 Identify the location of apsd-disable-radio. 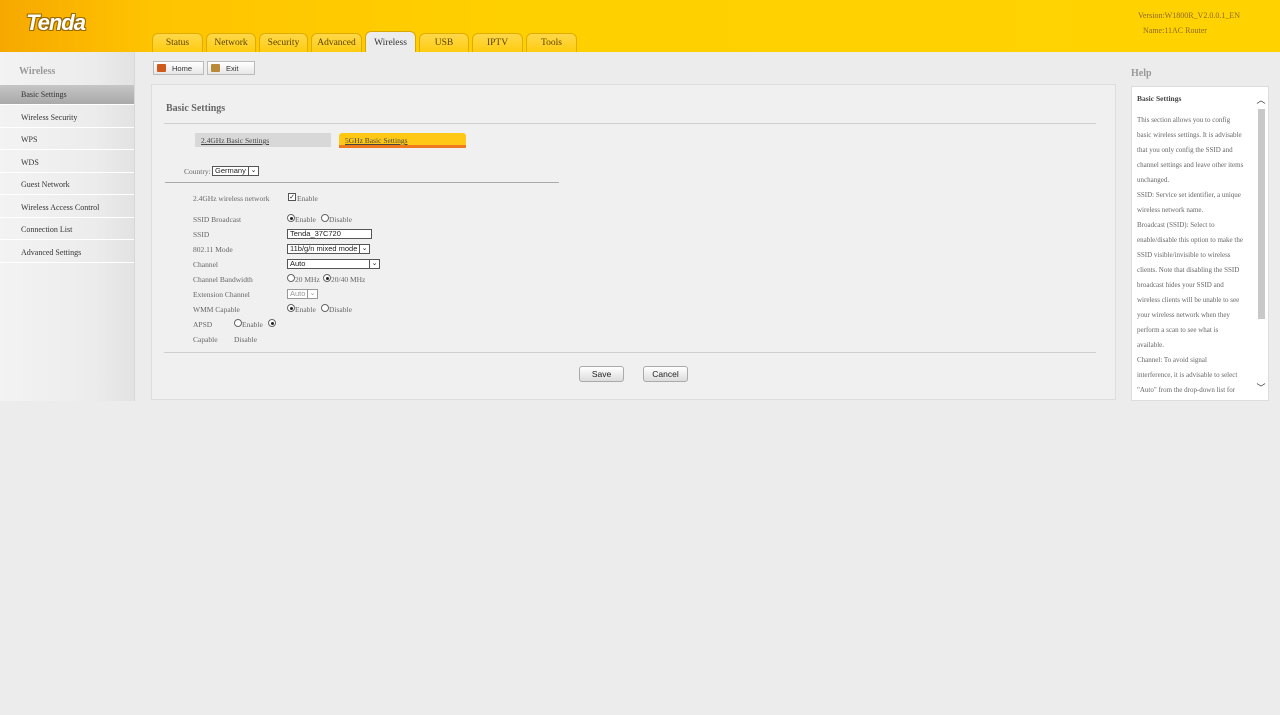
(272, 323).